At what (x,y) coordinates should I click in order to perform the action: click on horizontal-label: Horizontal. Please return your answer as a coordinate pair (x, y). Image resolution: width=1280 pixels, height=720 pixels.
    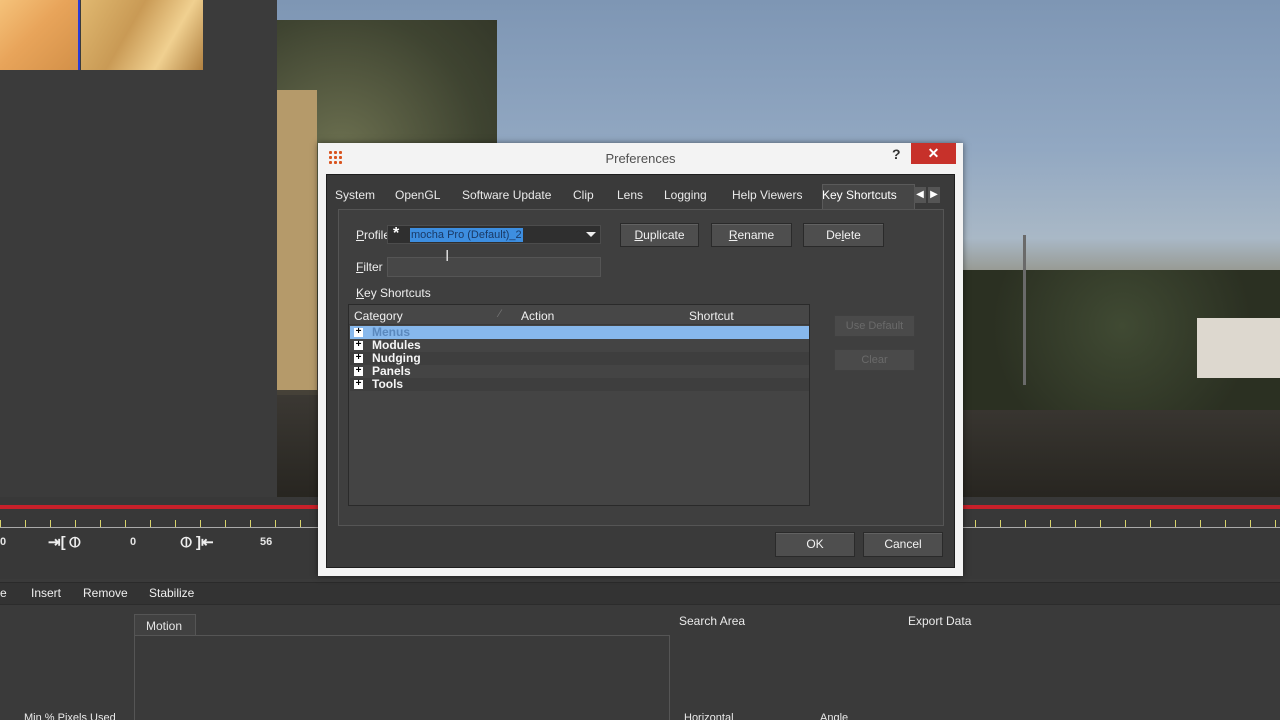
    Looking at the image, I should click on (709, 716).